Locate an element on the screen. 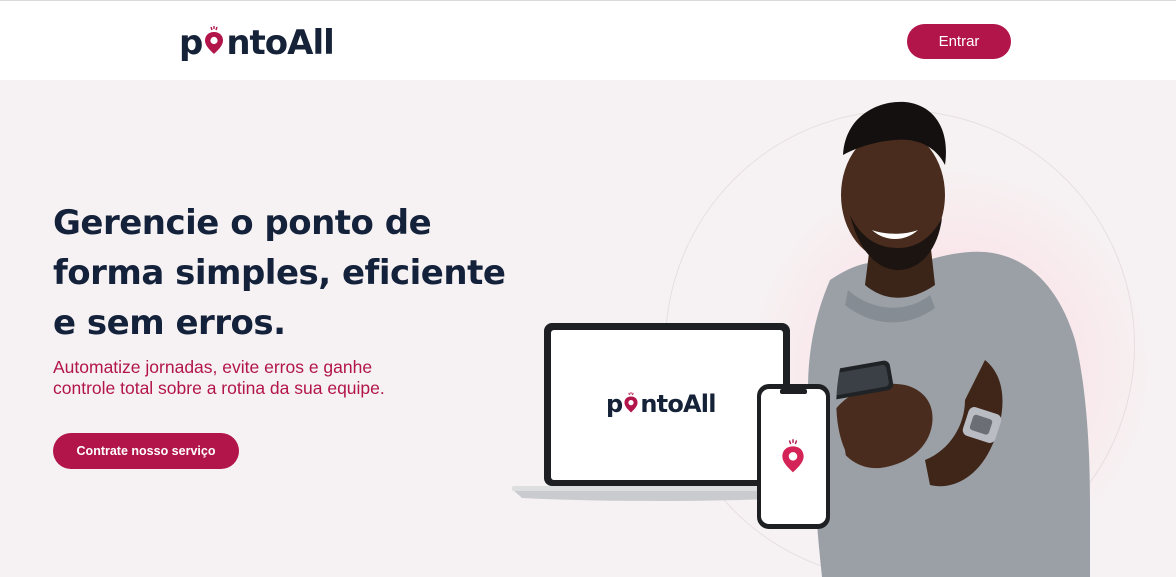  laptop-screen-logo: p ntoAll is located at coordinates (661, 404).